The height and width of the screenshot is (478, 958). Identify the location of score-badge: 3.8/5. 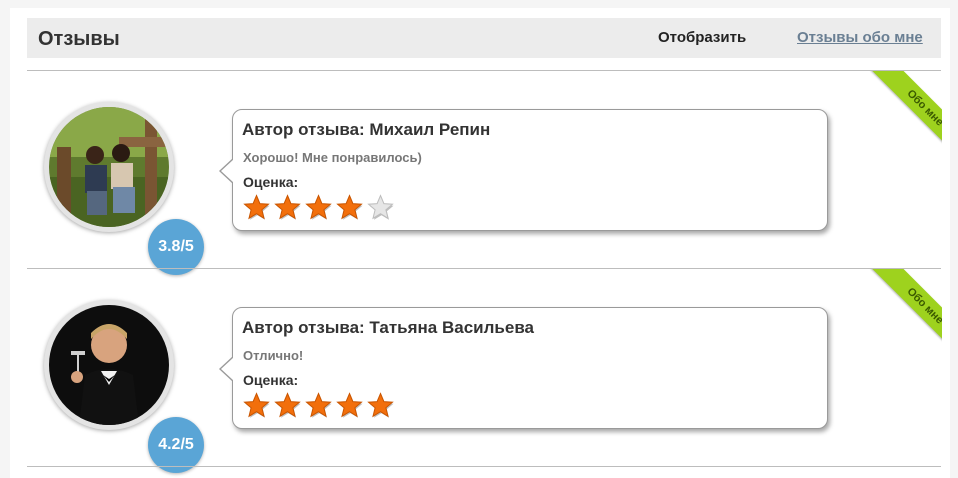
(176, 247).